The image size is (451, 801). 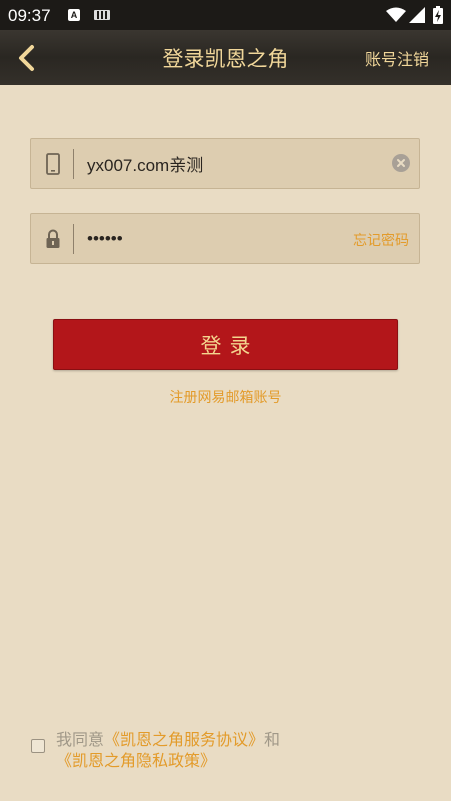 What do you see at coordinates (80, 739) in the screenshot?
I see `agreement-prefix: 我同意` at bounding box center [80, 739].